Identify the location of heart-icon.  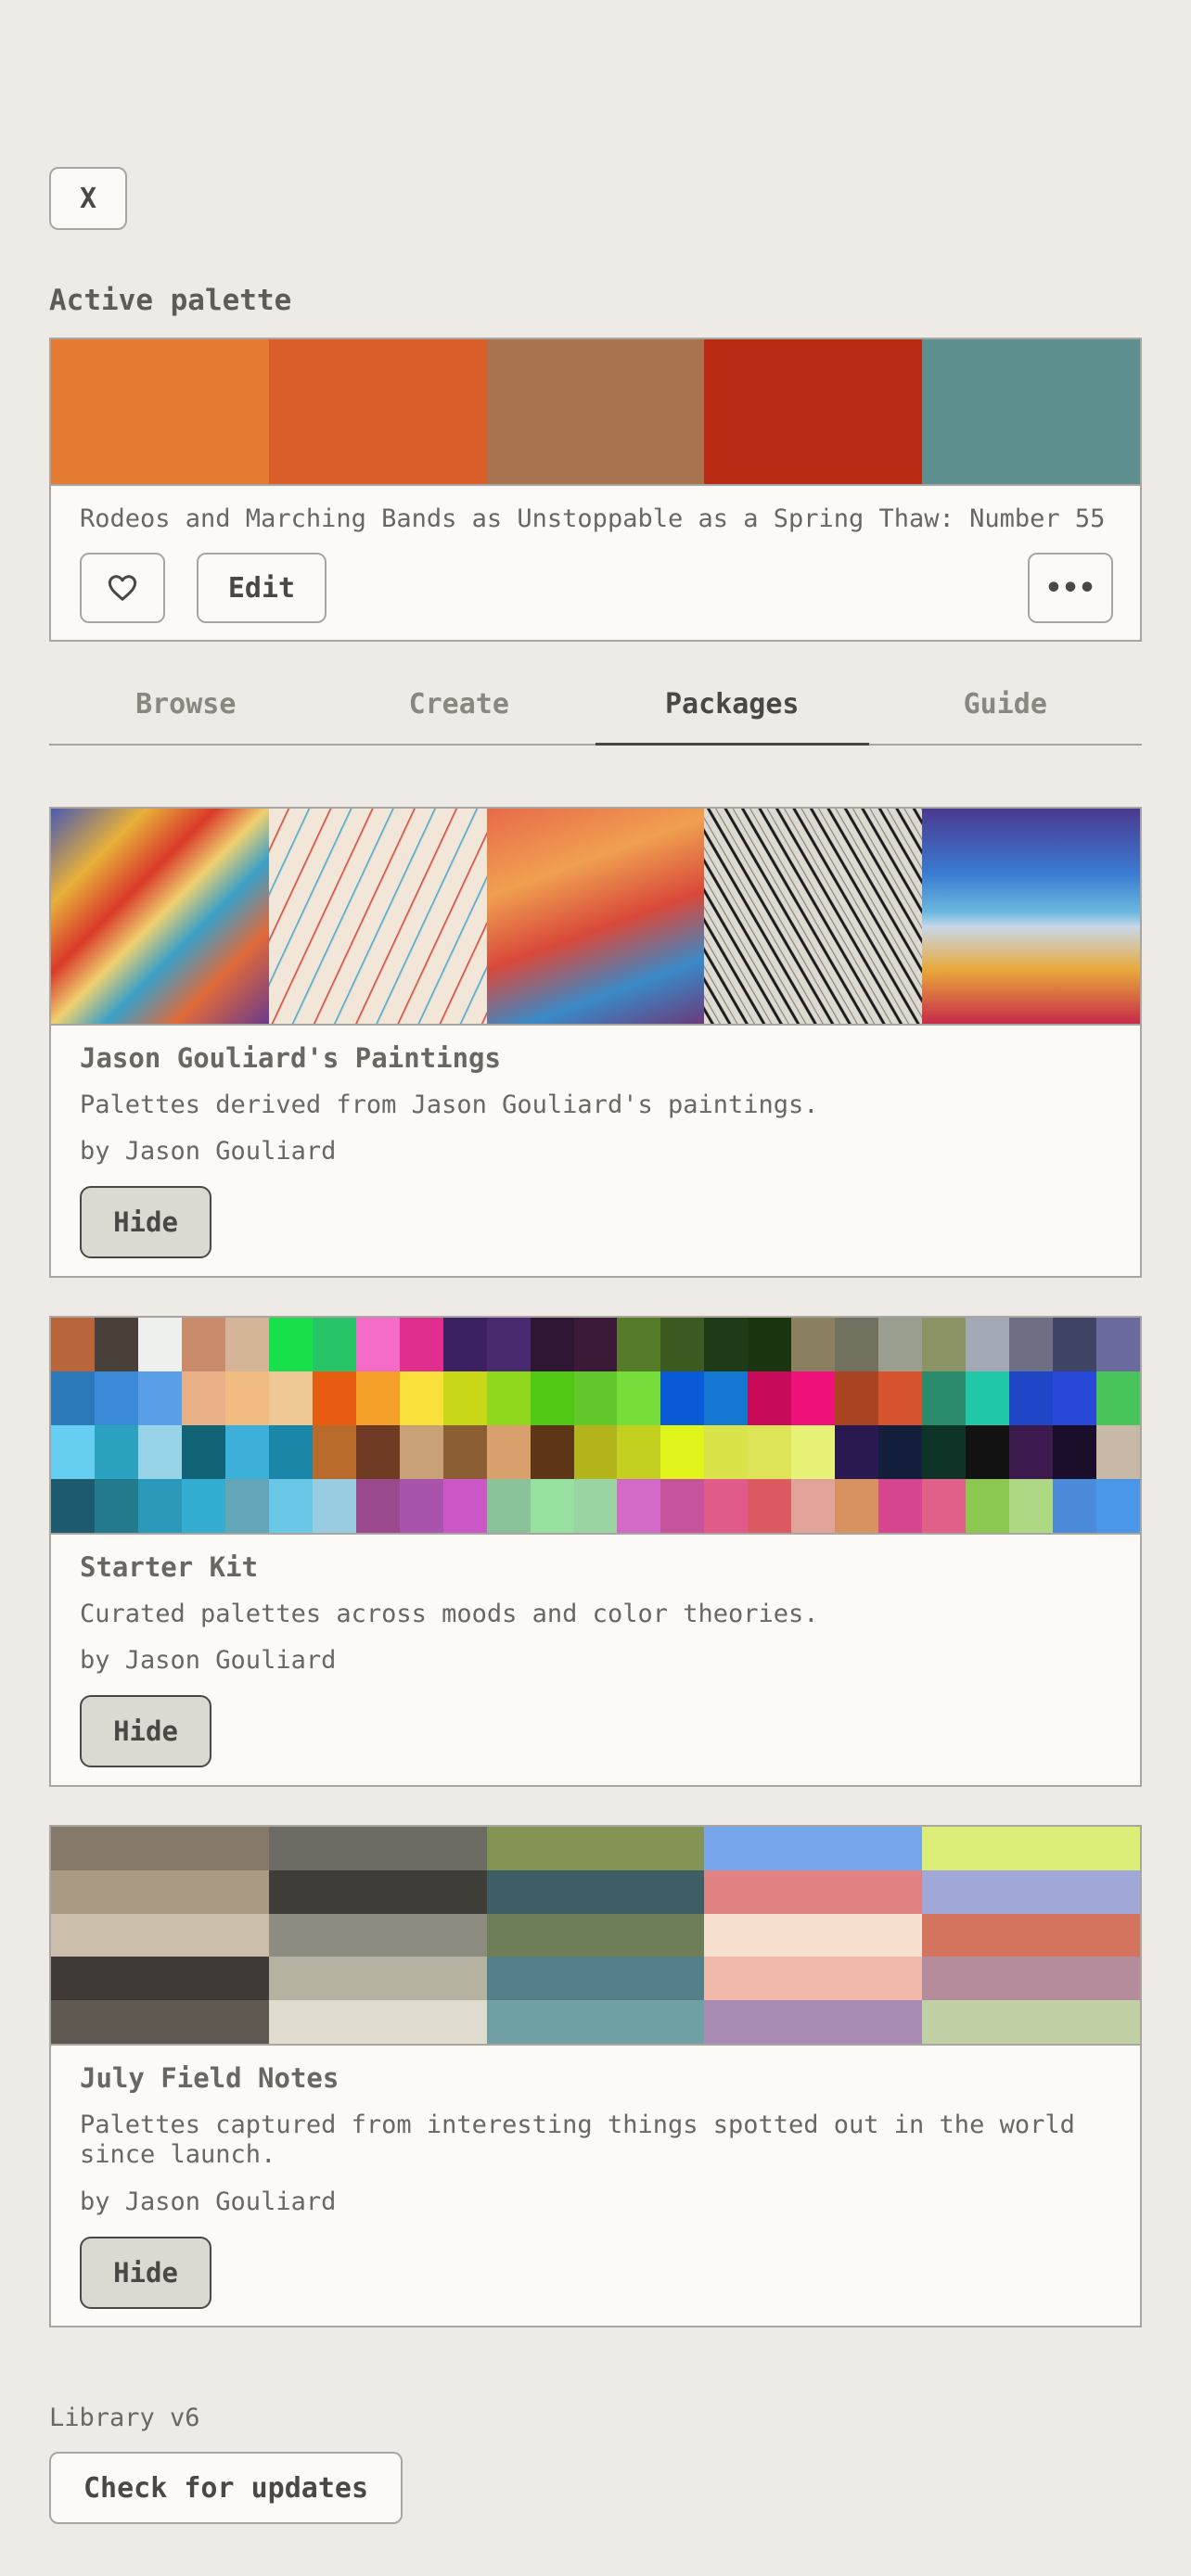
(122, 588).